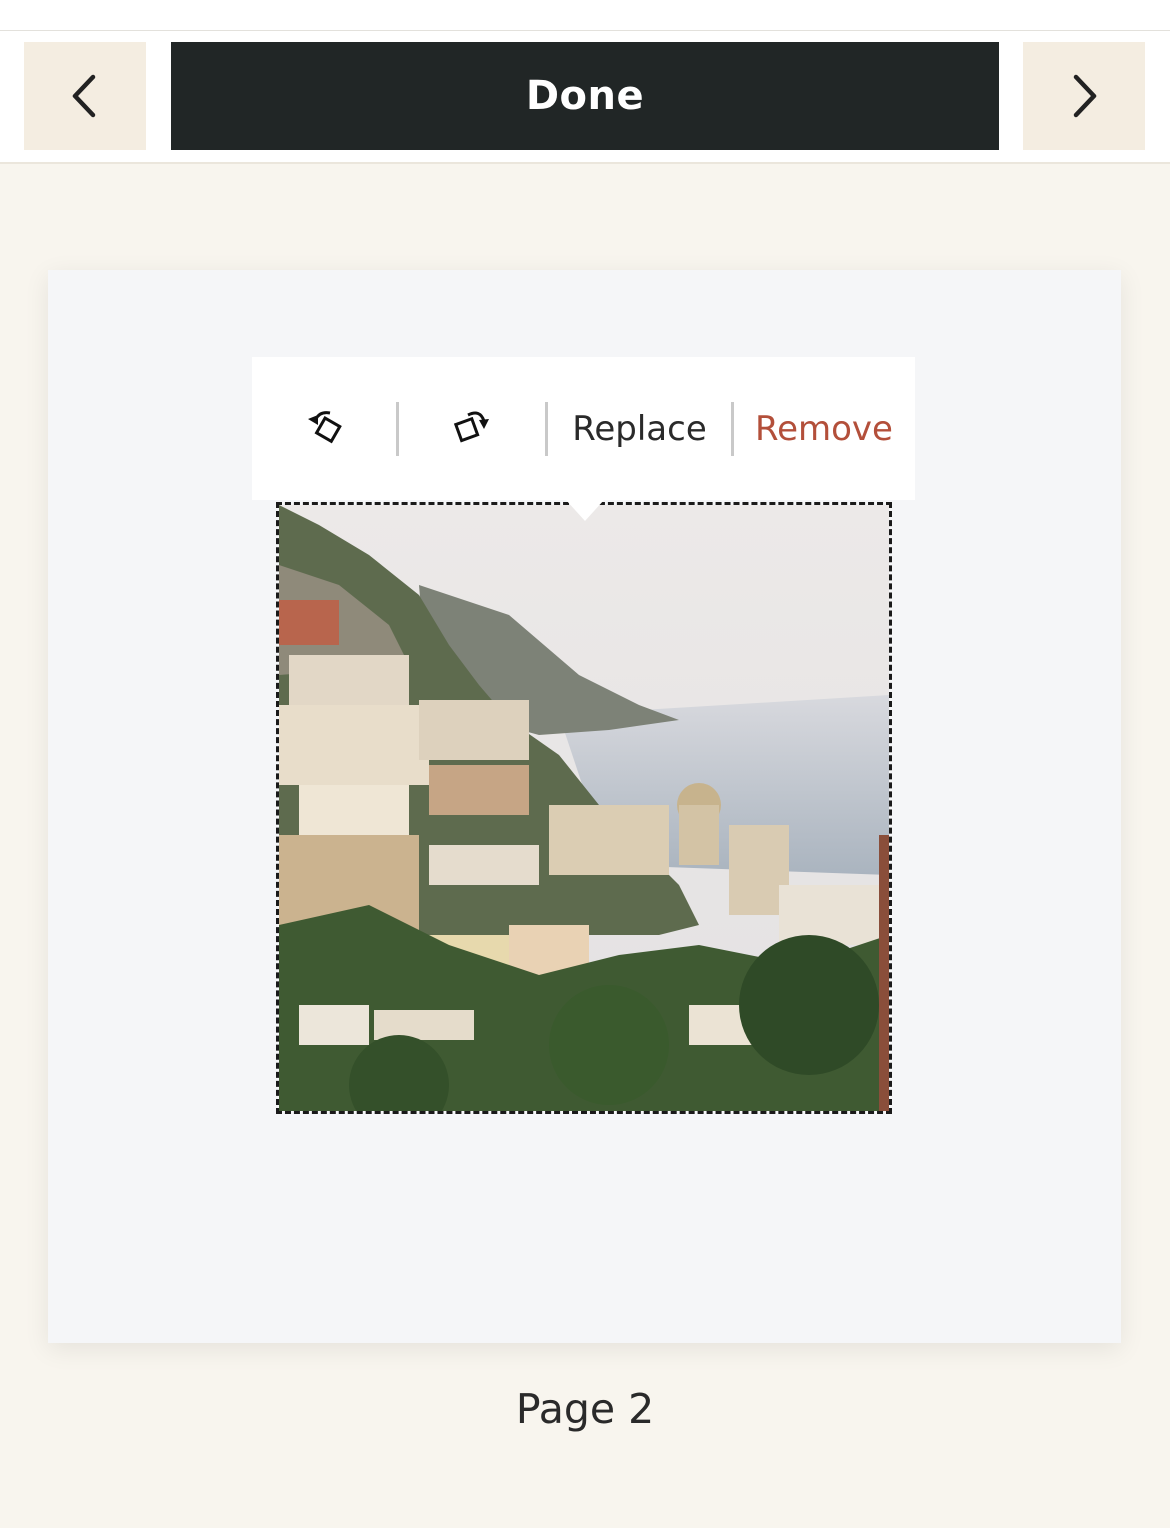 Image resolution: width=1170 pixels, height=1528 pixels. I want to click on replace-button: Replace, so click(639, 428).